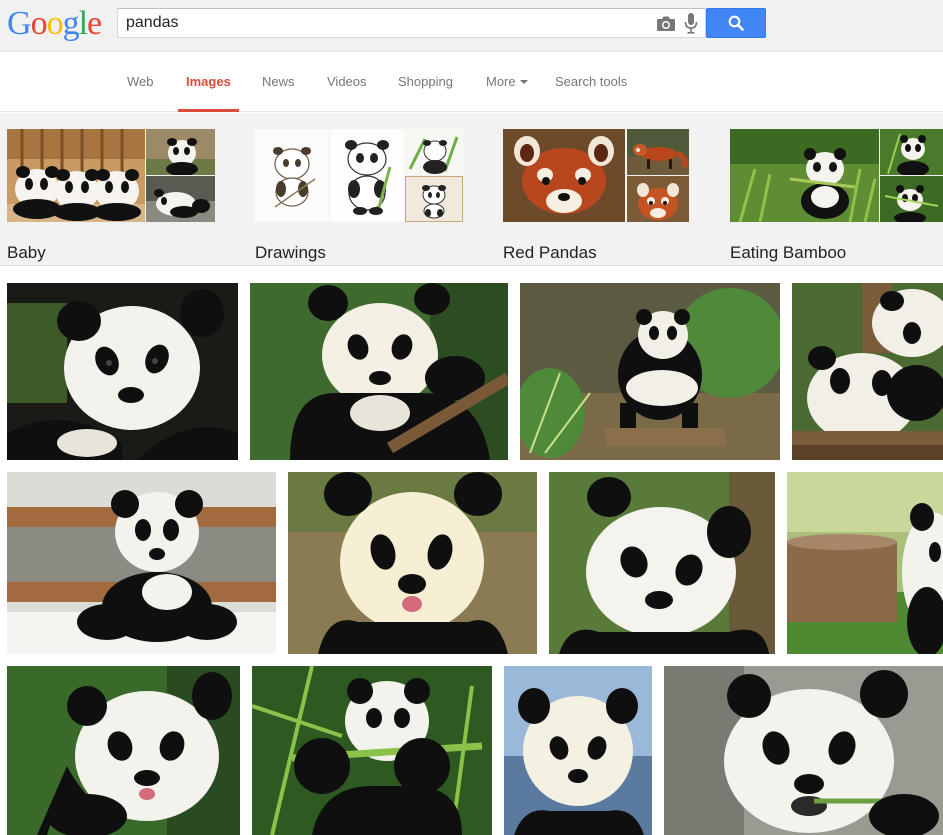 This screenshot has height=835, width=943. I want to click on active-tab-underline, so click(208, 110).